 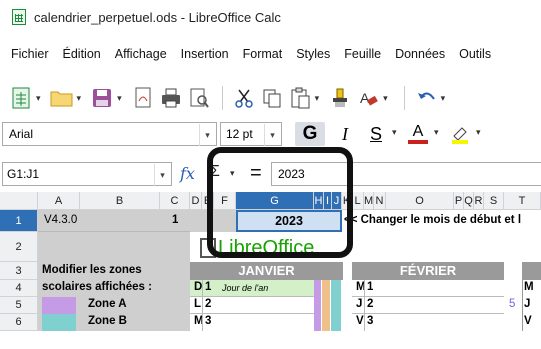 What do you see at coordinates (317, 305) in the screenshot?
I see `zone-a-marker-column` at bounding box center [317, 305].